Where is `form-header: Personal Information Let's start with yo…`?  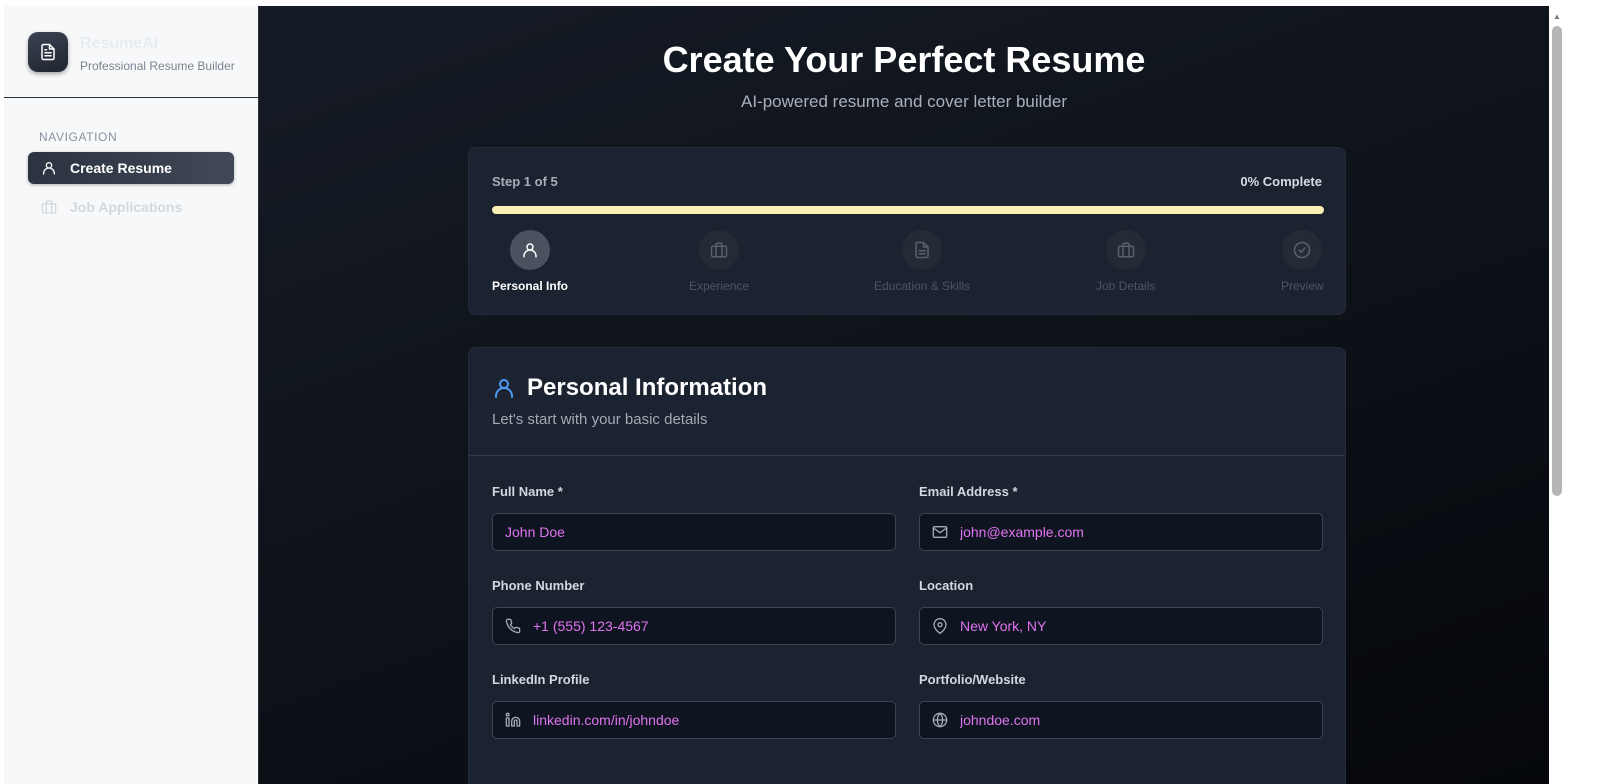 form-header: Personal Information Let's start with yo… is located at coordinates (907, 402).